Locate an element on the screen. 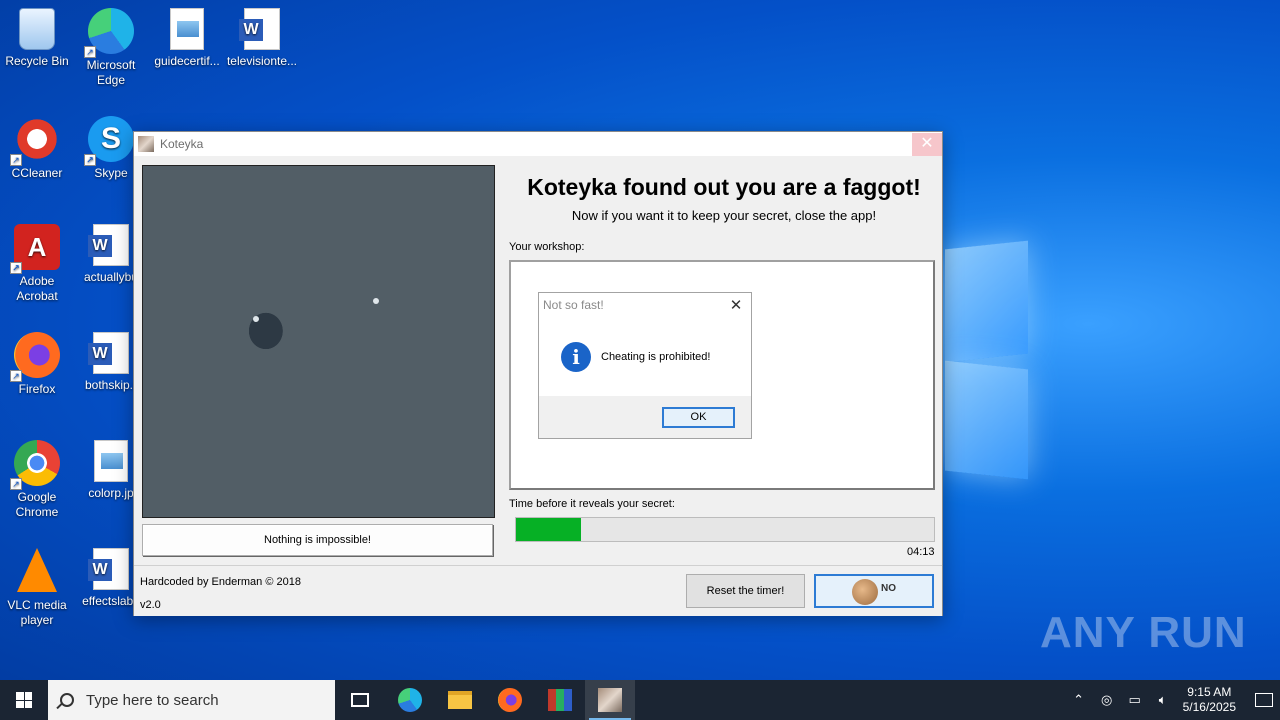 This screenshot has width=1280, height=720. desktop-icon-acrobat: A ↗ Adobe Acrobat is located at coordinates (37, 264).